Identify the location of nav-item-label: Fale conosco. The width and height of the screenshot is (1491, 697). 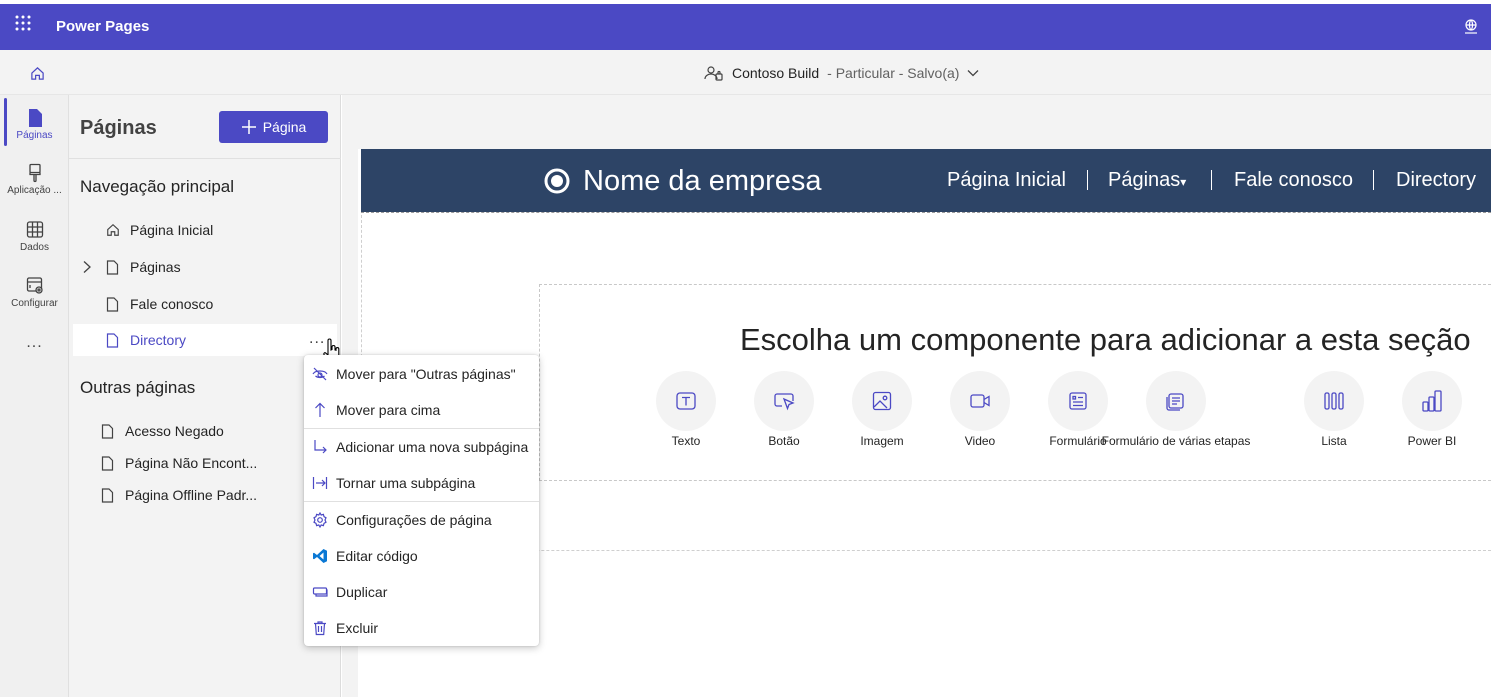
(172, 304).